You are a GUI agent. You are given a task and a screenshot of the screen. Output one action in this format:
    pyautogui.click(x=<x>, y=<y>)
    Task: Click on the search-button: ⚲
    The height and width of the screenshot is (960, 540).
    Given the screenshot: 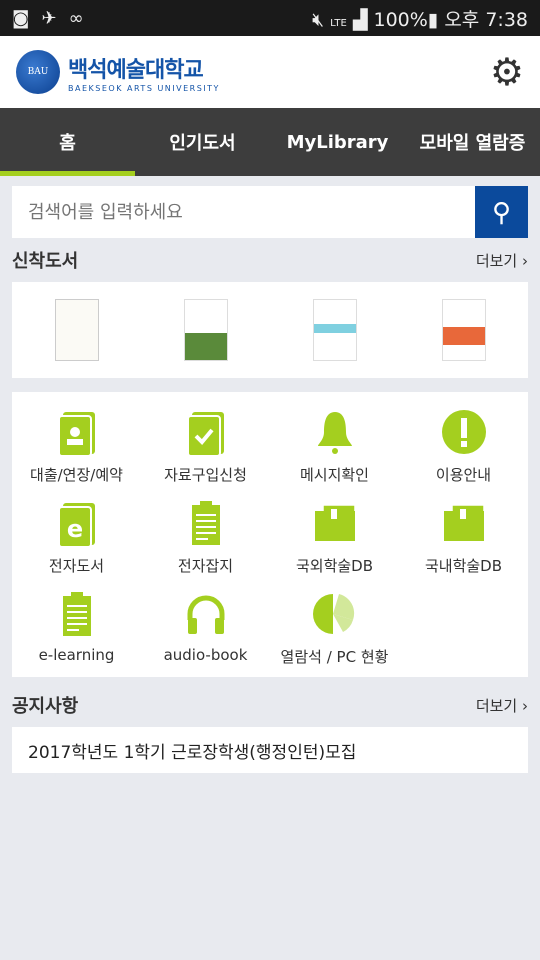 What is the action you would take?
    pyautogui.click(x=501, y=212)
    